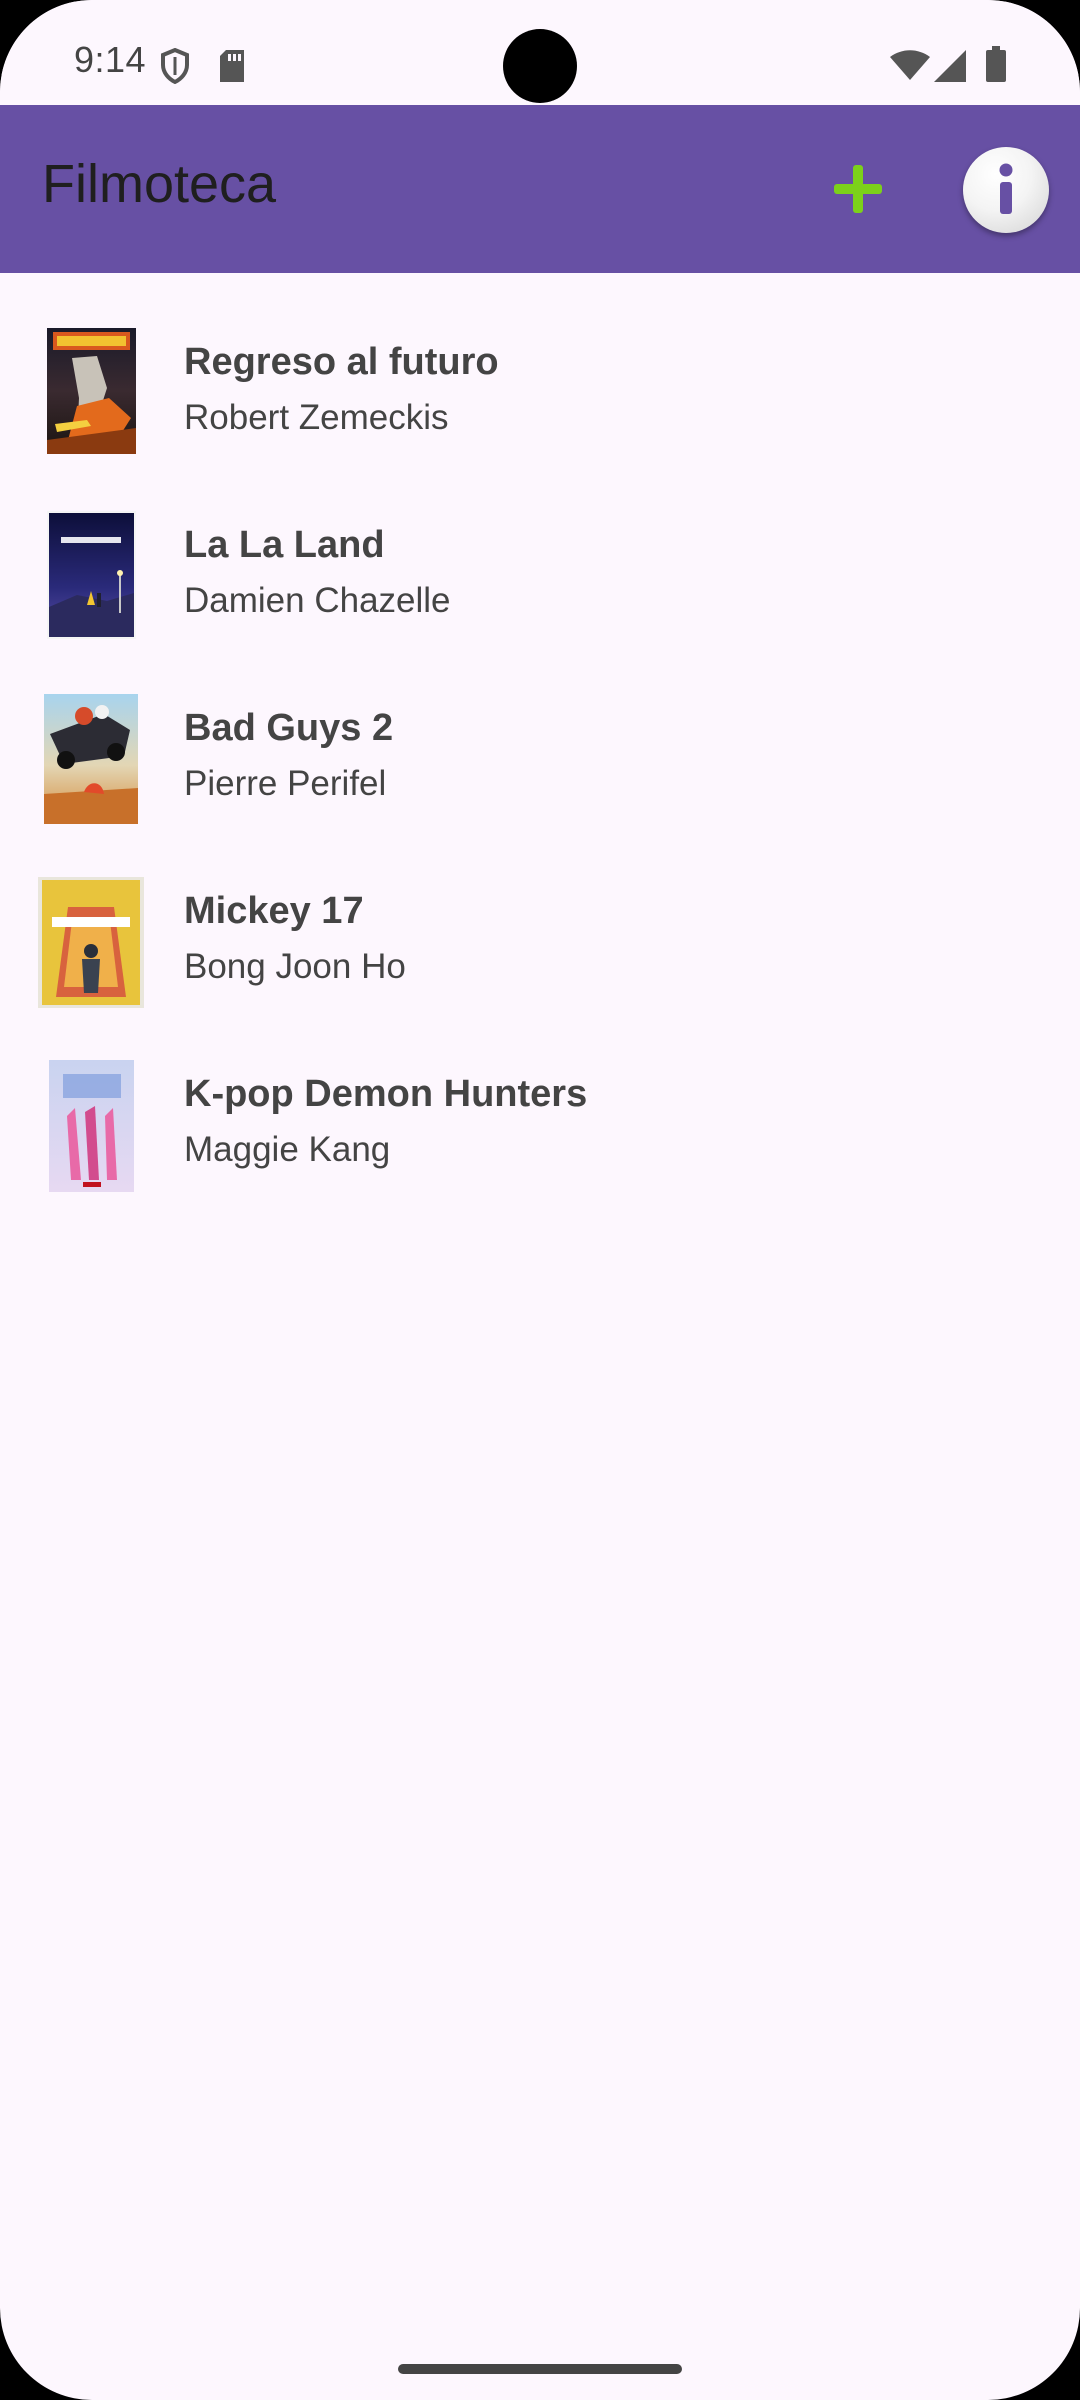 This screenshot has height=2400, width=1080. Describe the element at coordinates (540, 915) in the screenshot. I see `list-item: Mickey 17 Bong Joon Ho` at that location.